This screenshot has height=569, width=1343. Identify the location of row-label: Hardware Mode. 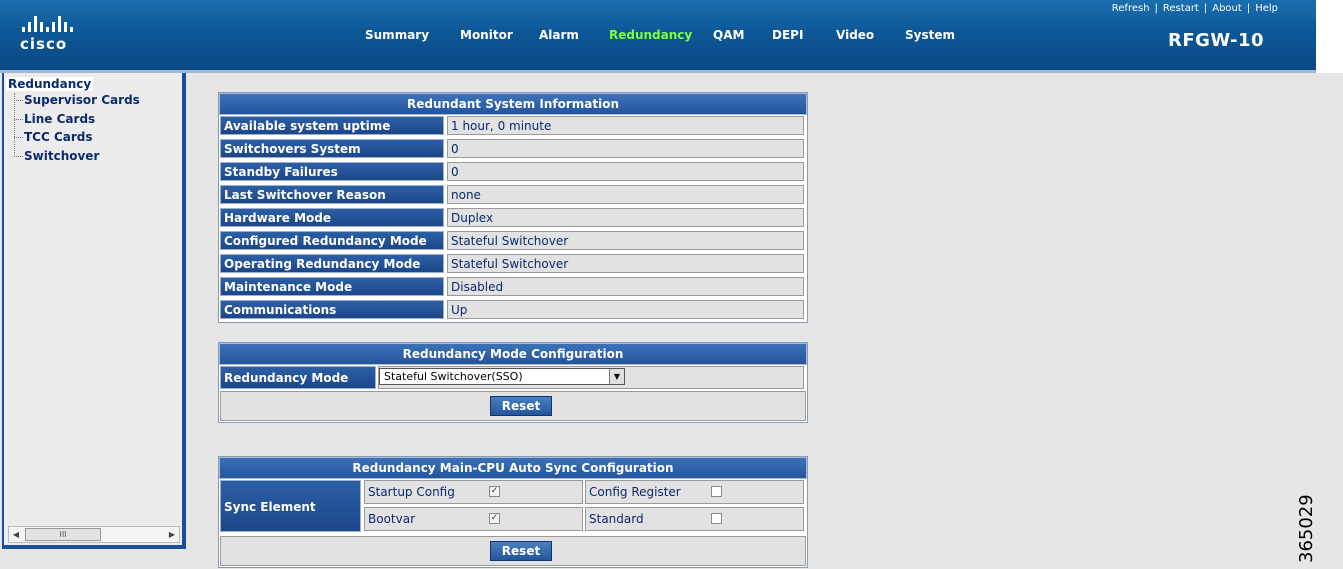
(332, 217).